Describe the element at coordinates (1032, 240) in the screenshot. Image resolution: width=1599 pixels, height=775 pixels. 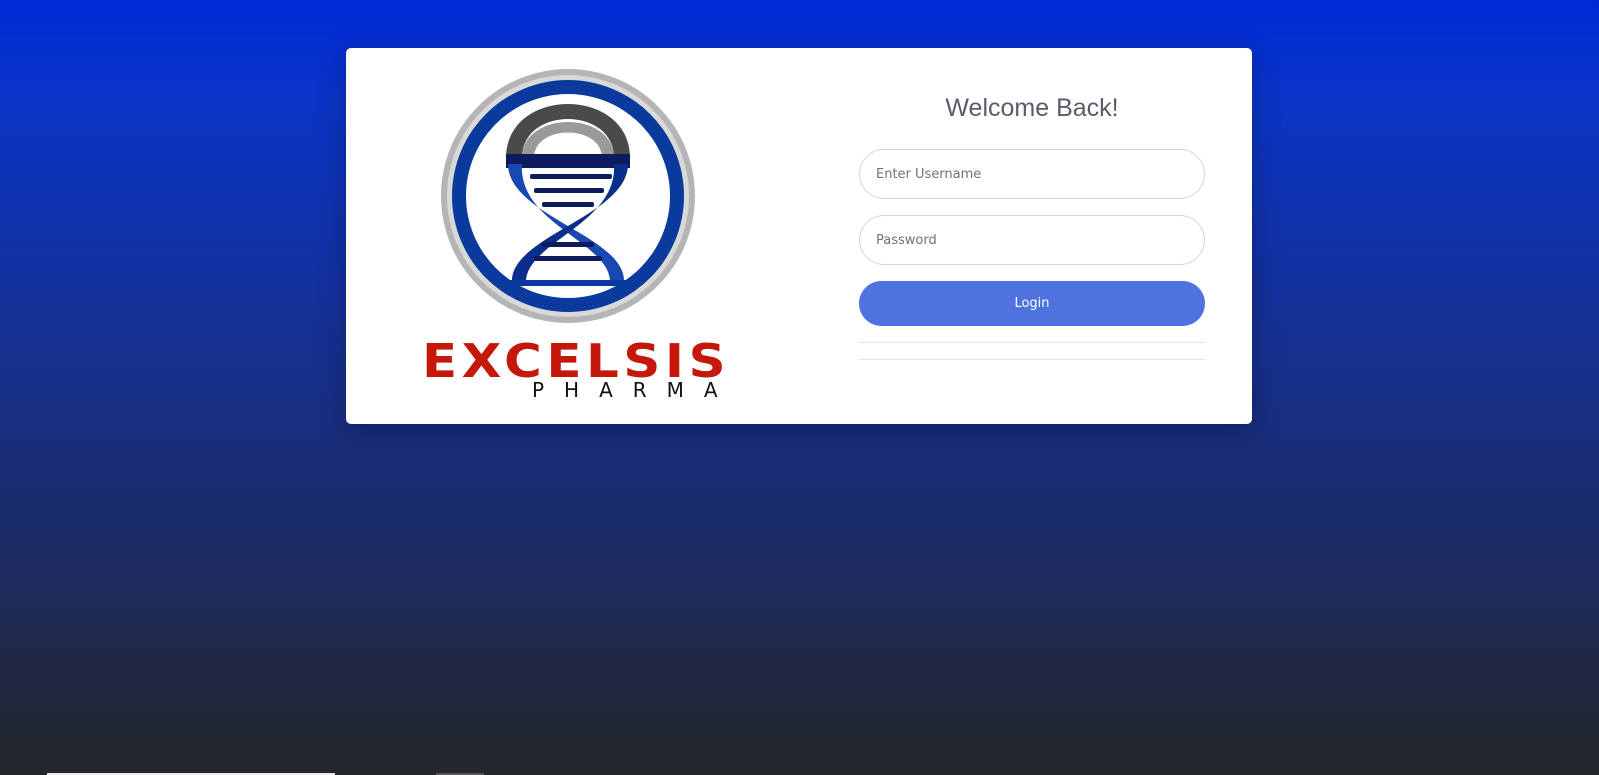
I see `password-input` at that location.